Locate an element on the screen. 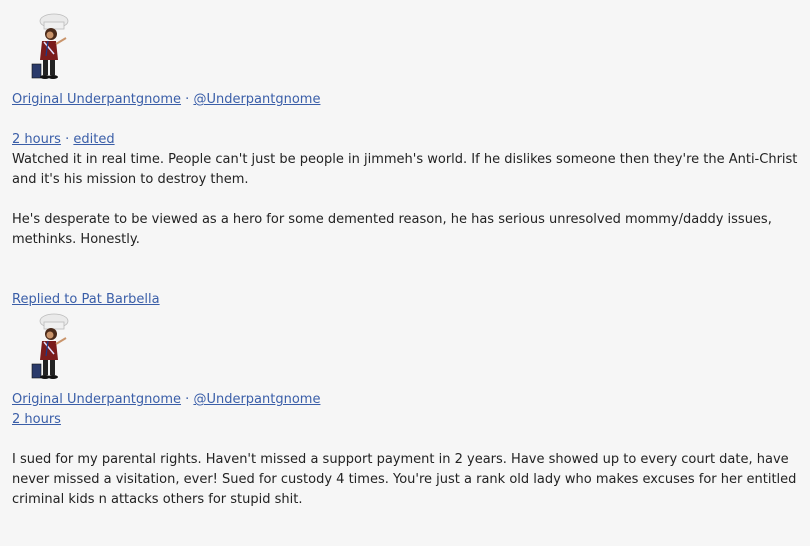 The image size is (810, 546). comment-meta-line: 2 hours · edited is located at coordinates (63, 140).